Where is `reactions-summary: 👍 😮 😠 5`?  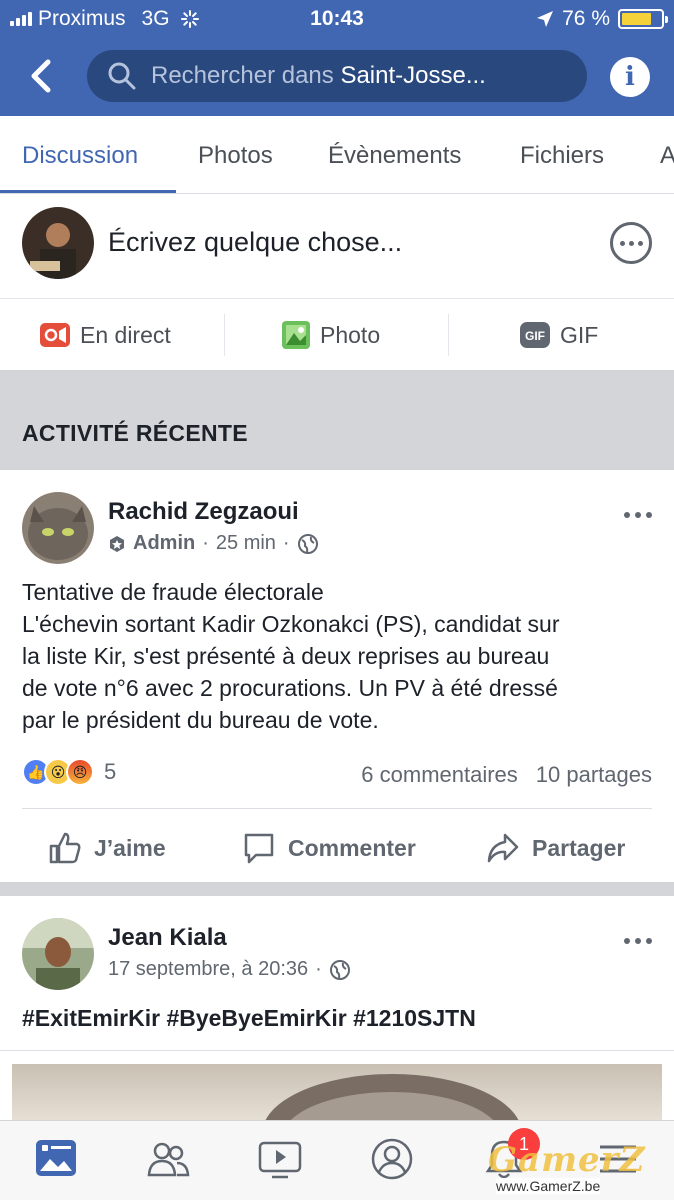 reactions-summary: 👍 😮 😠 5 is located at coordinates (69, 772).